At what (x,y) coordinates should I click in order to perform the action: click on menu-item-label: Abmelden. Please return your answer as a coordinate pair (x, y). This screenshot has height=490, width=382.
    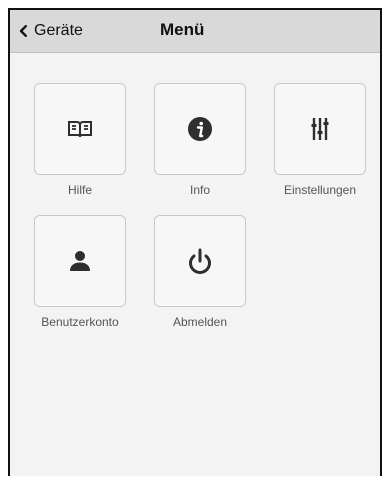
    Looking at the image, I should click on (200, 322).